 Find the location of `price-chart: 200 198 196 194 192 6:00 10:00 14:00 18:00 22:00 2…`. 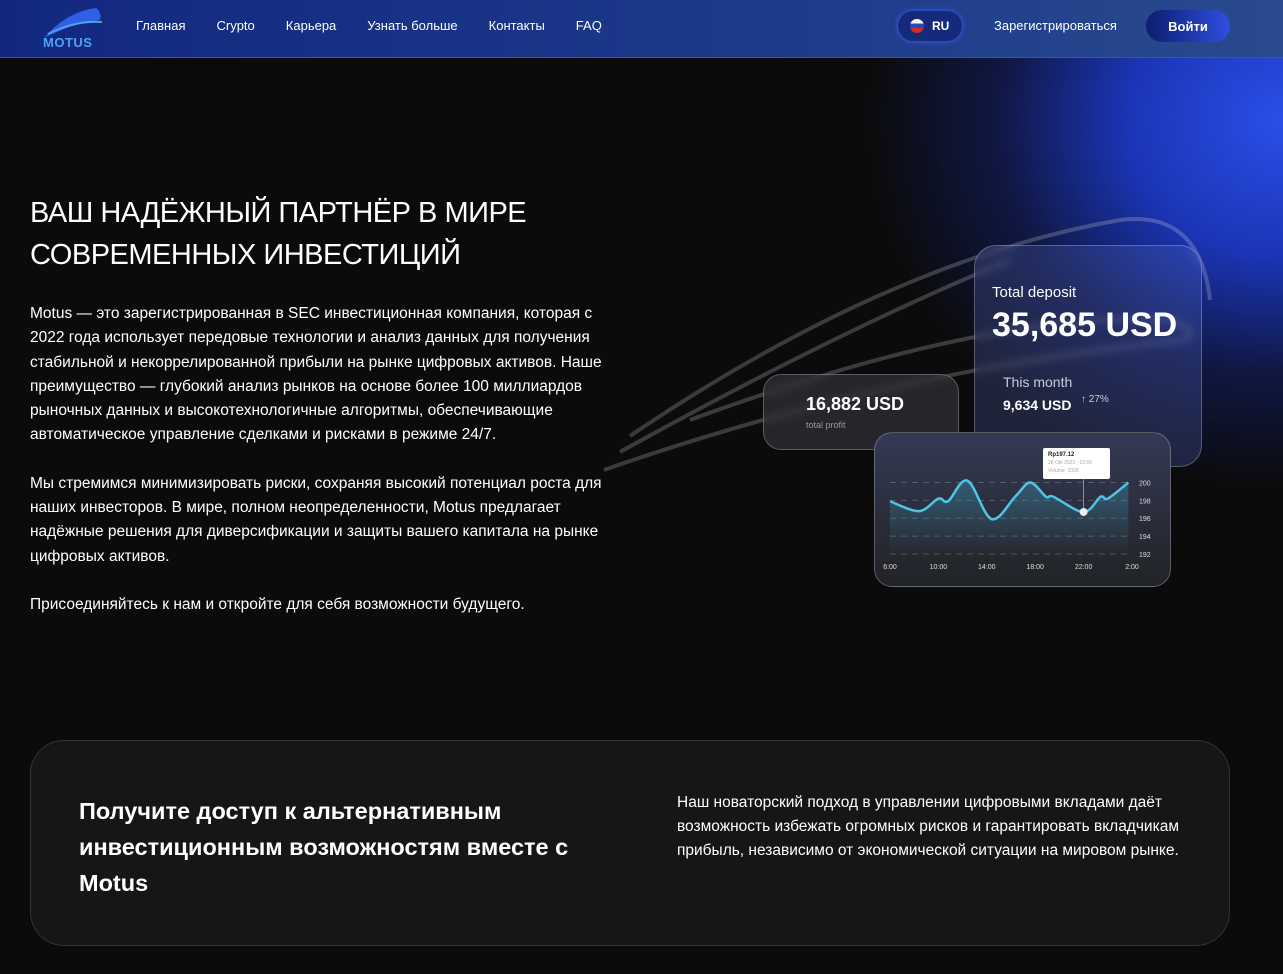

price-chart: 200 198 196 194 192 6:00 10:00 14:00 18:00 22:00 2… is located at coordinates (1017, 509).